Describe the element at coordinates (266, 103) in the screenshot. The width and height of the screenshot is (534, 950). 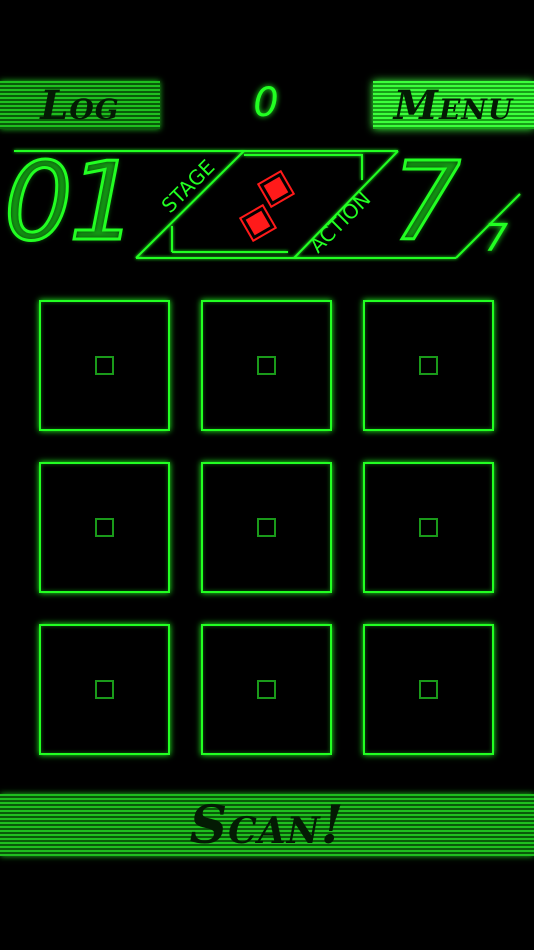
I see `score-counter: 0` at that location.